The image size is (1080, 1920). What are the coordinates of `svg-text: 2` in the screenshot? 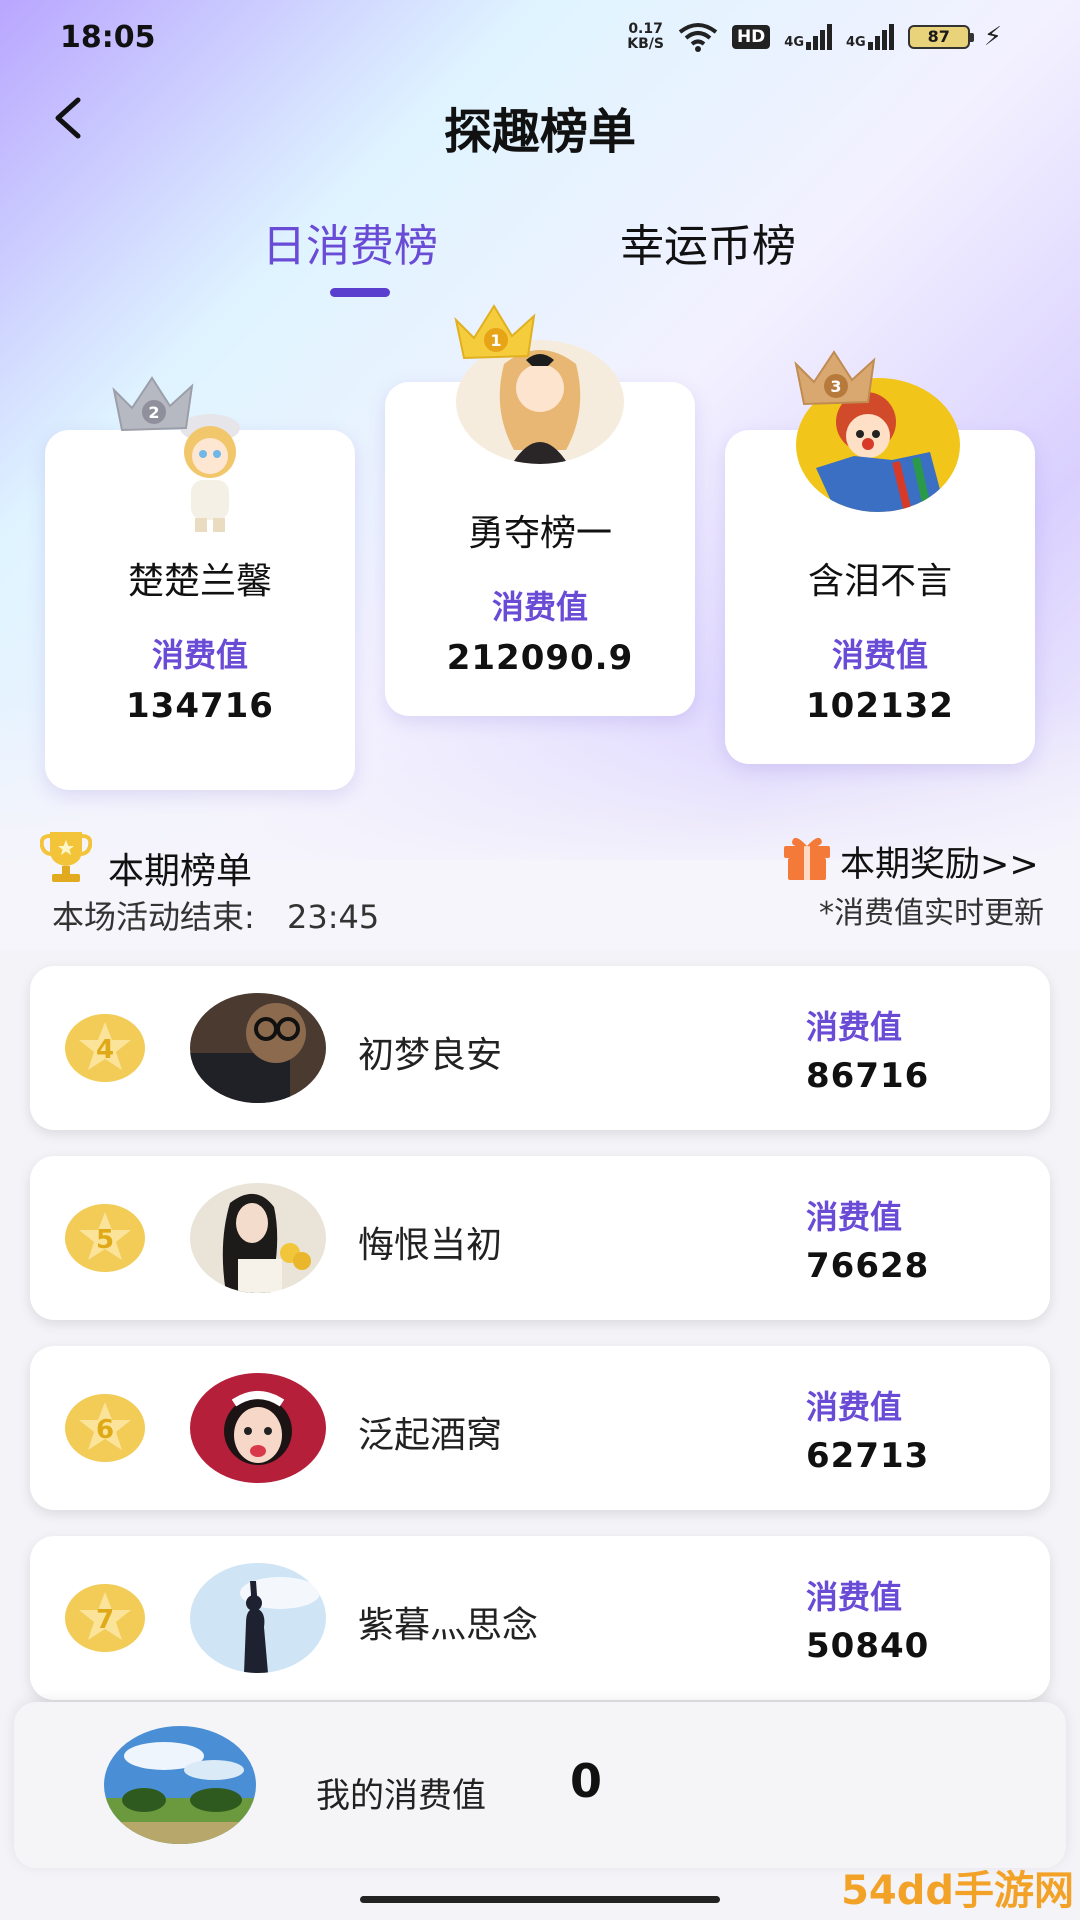 It's located at (153, 412).